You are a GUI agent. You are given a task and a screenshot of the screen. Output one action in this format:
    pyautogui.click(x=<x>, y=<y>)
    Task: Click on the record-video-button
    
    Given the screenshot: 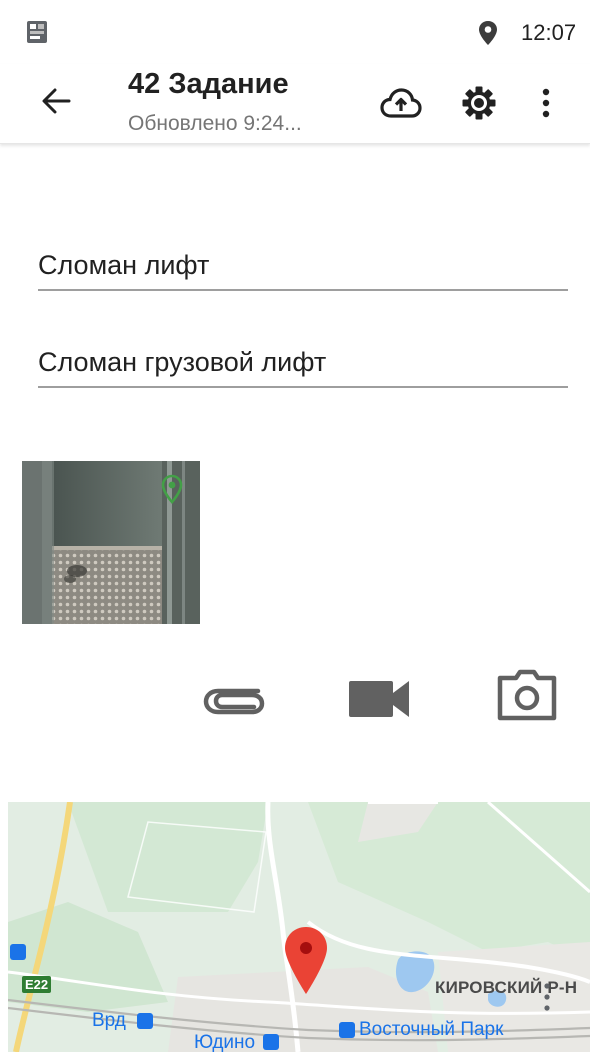 What is the action you would take?
    pyautogui.click(x=379, y=699)
    